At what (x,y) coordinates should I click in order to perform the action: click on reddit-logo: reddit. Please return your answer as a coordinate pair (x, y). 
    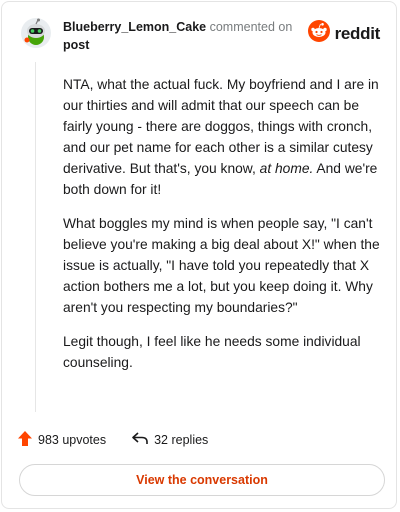
    Looking at the image, I should click on (344, 33).